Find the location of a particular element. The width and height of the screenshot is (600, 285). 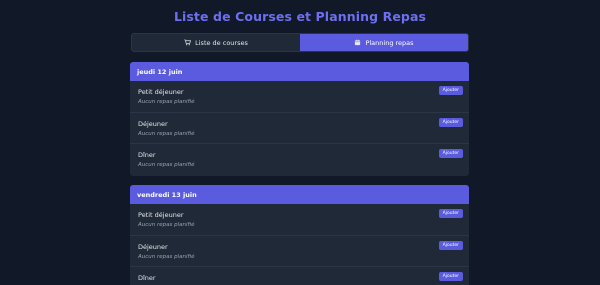

tab-bar: Liste de courses Planning repas is located at coordinates (300, 42).